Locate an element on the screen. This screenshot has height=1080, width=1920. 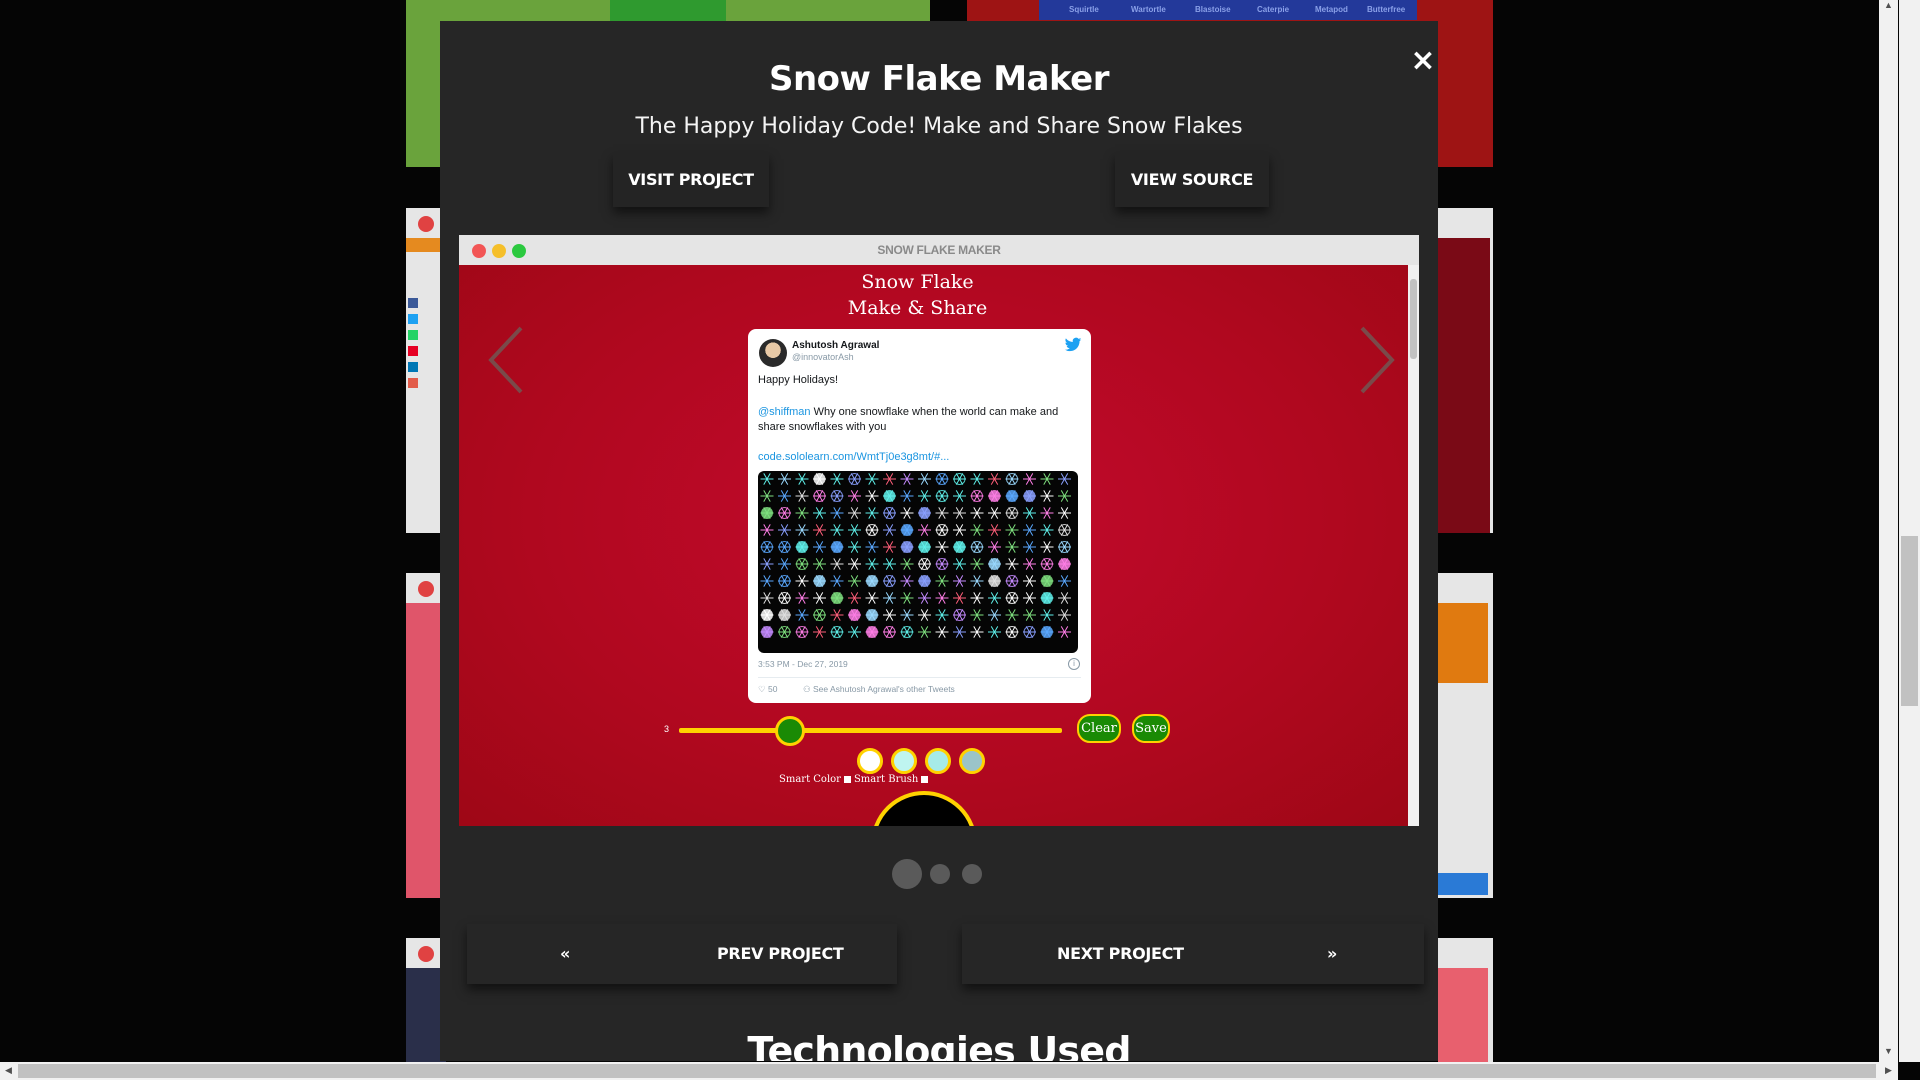
bg-card-orange is located at coordinates (1465, 735).